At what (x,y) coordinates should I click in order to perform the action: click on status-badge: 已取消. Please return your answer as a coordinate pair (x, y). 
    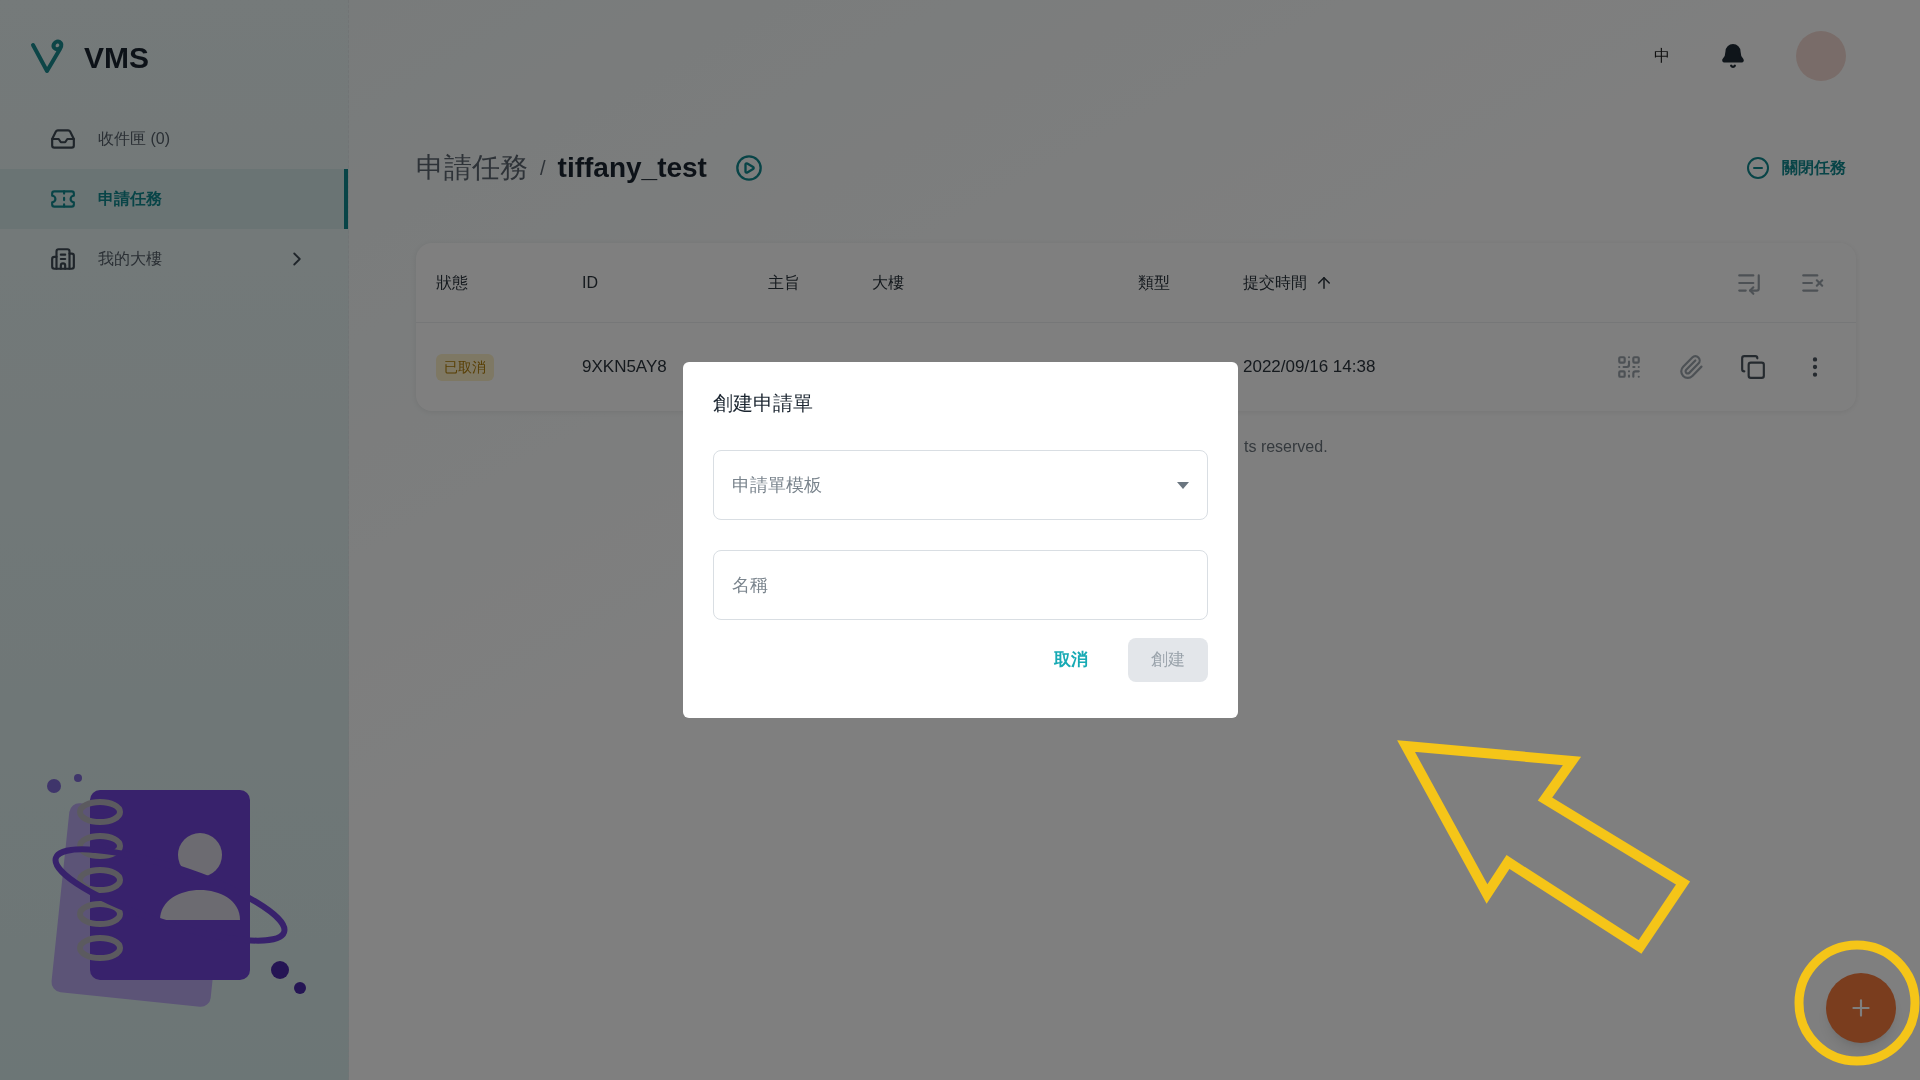
    Looking at the image, I should click on (465, 367).